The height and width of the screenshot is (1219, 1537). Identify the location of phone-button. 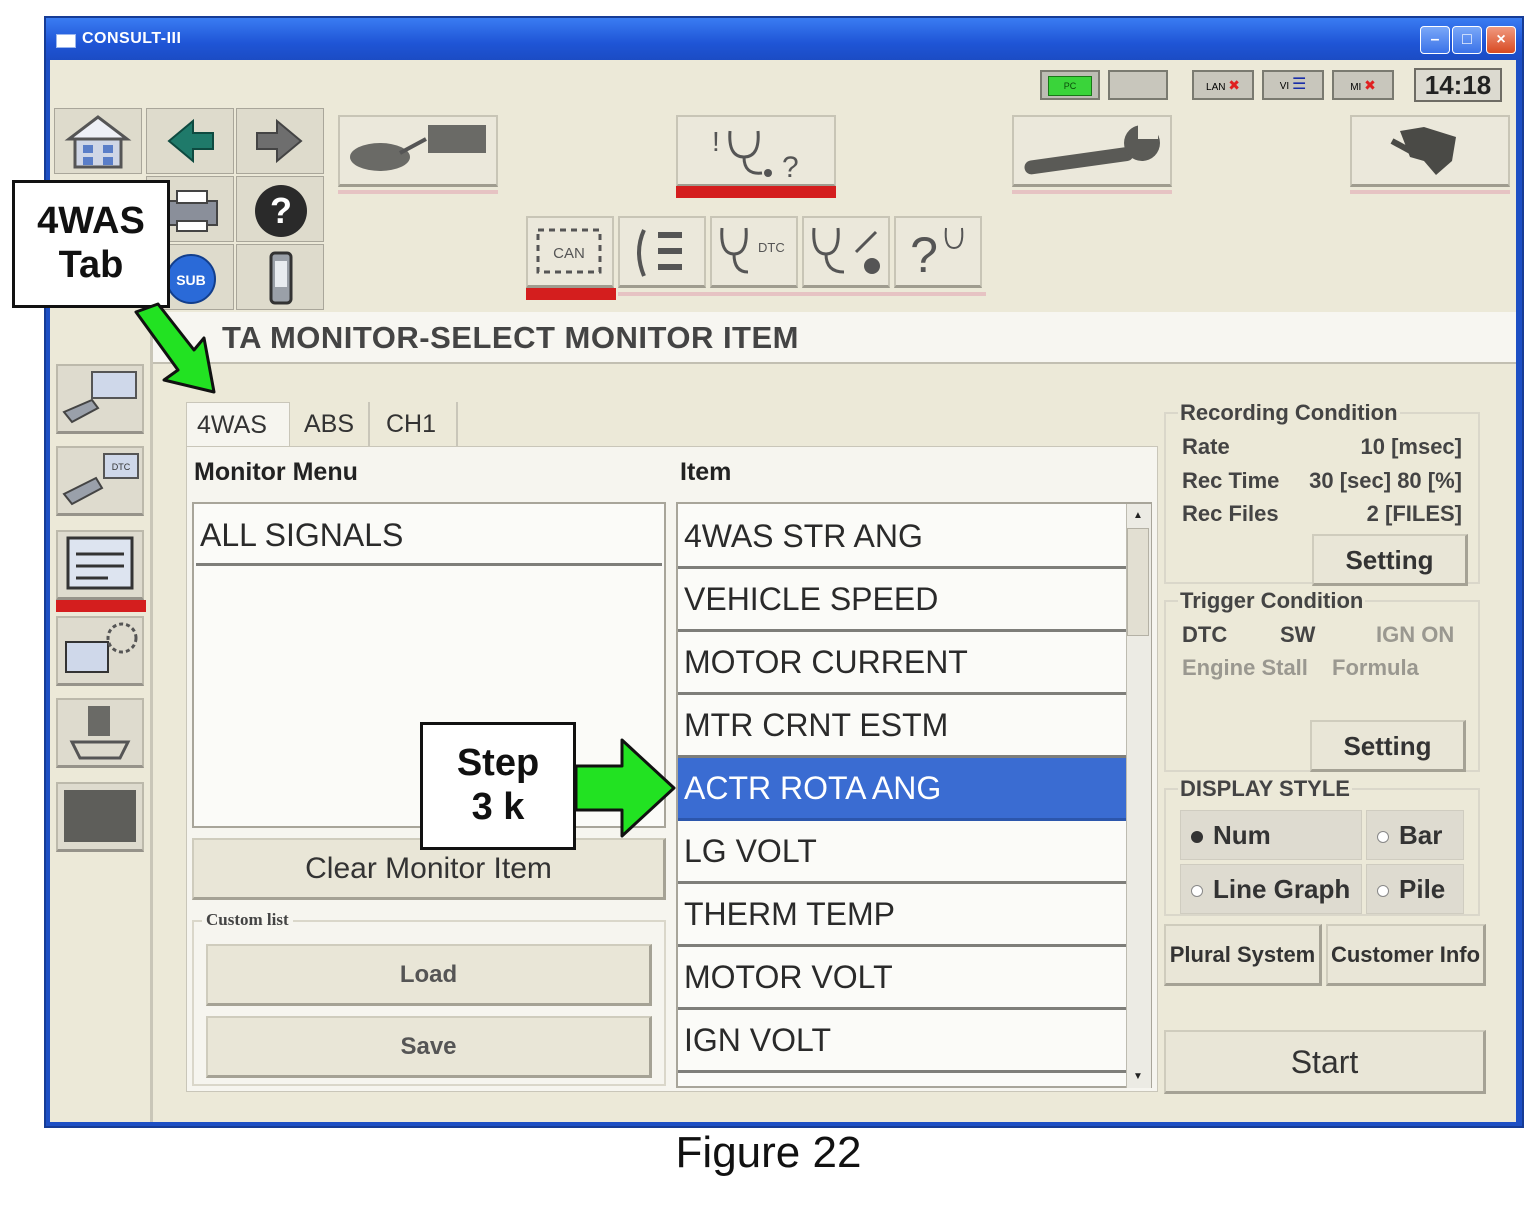
(280, 277).